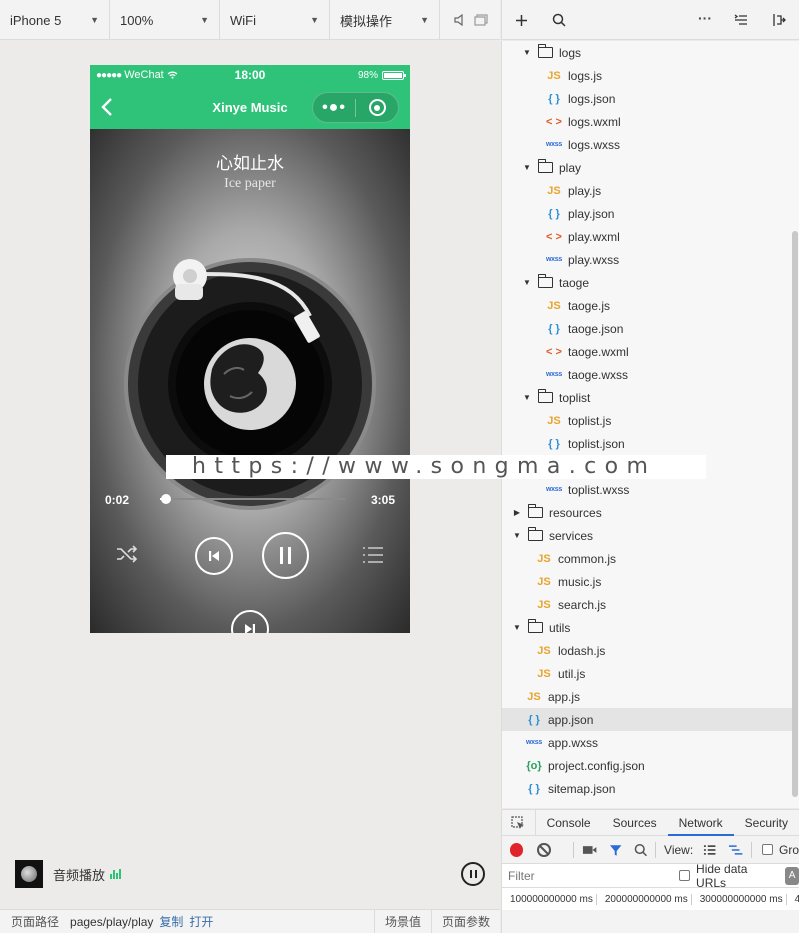  Describe the element at coordinates (55, 20) in the screenshot. I see `device-select: iPhone 5 ▼` at that location.